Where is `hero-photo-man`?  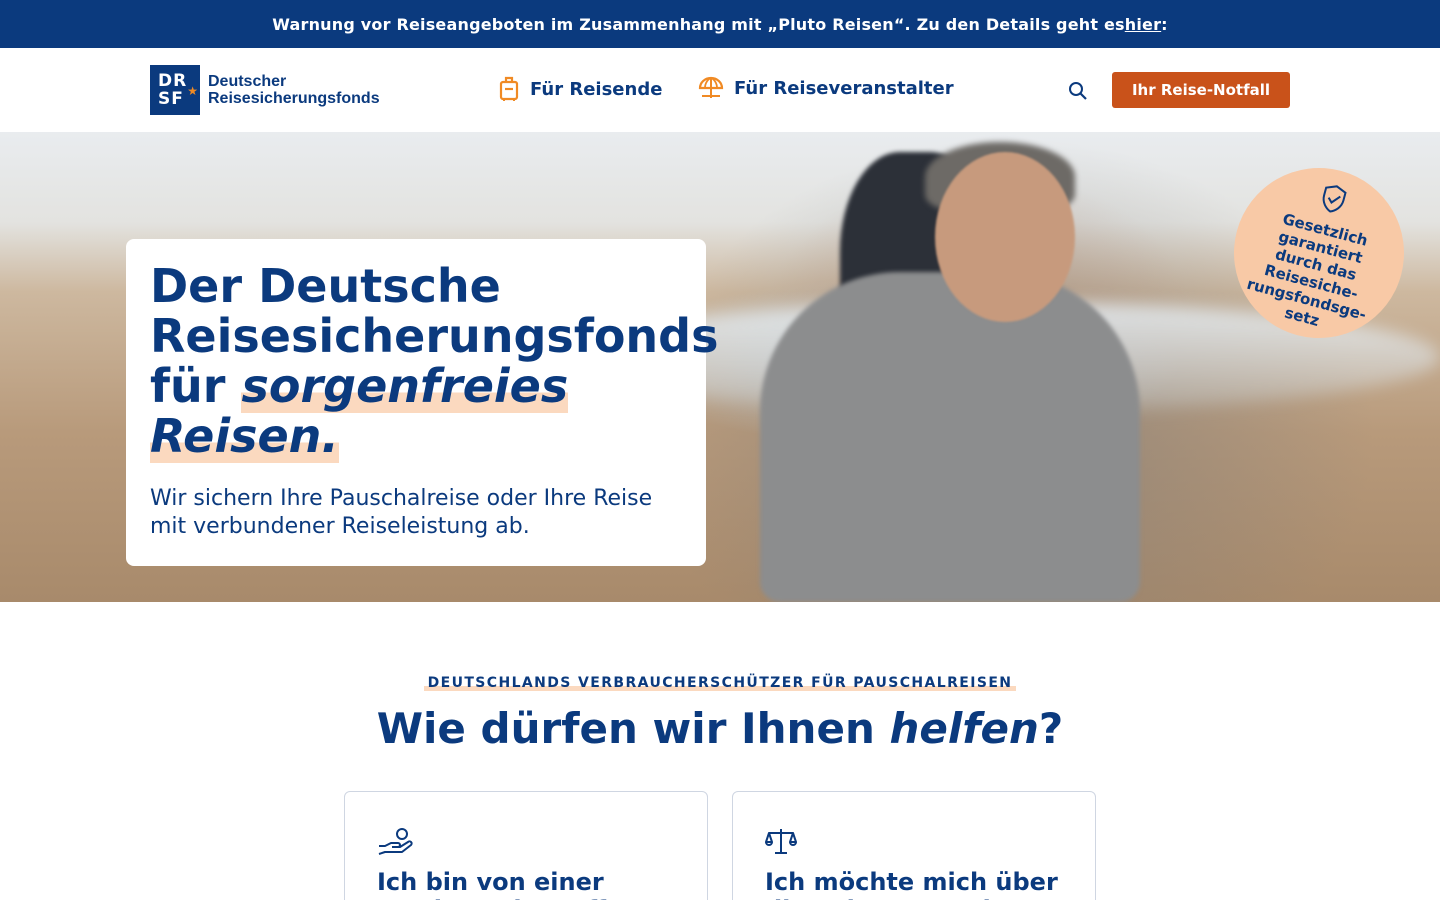
hero-photo-man is located at coordinates (950, 437).